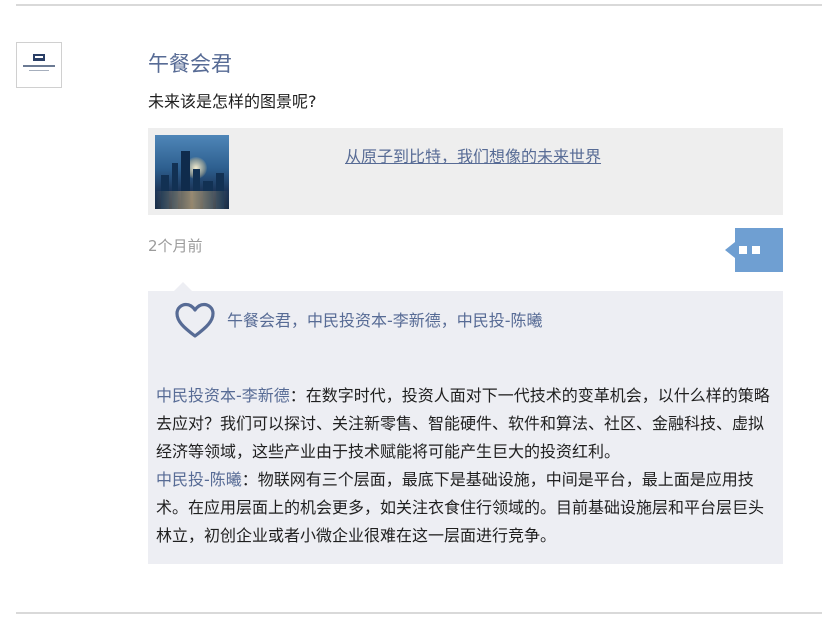  Describe the element at coordinates (190, 64) in the screenshot. I see `post-author: 午餐会君` at that location.